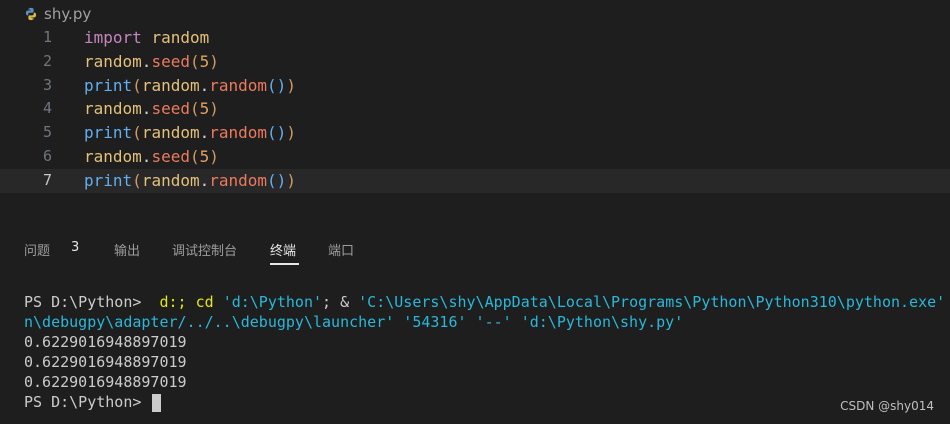 This screenshot has width=950, height=424. I want to click on terminal-prompt: PS D:\Python>, so click(87, 302).